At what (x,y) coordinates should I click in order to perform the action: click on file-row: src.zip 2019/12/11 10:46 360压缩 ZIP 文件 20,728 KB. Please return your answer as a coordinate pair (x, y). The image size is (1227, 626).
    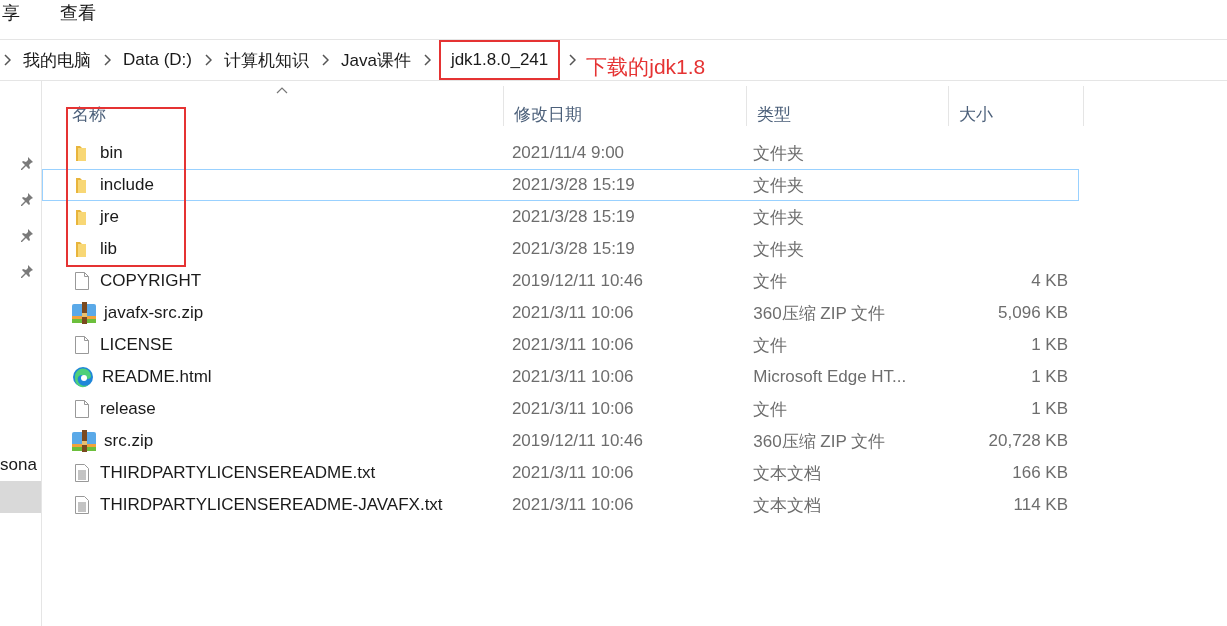
    Looking at the image, I should click on (560, 441).